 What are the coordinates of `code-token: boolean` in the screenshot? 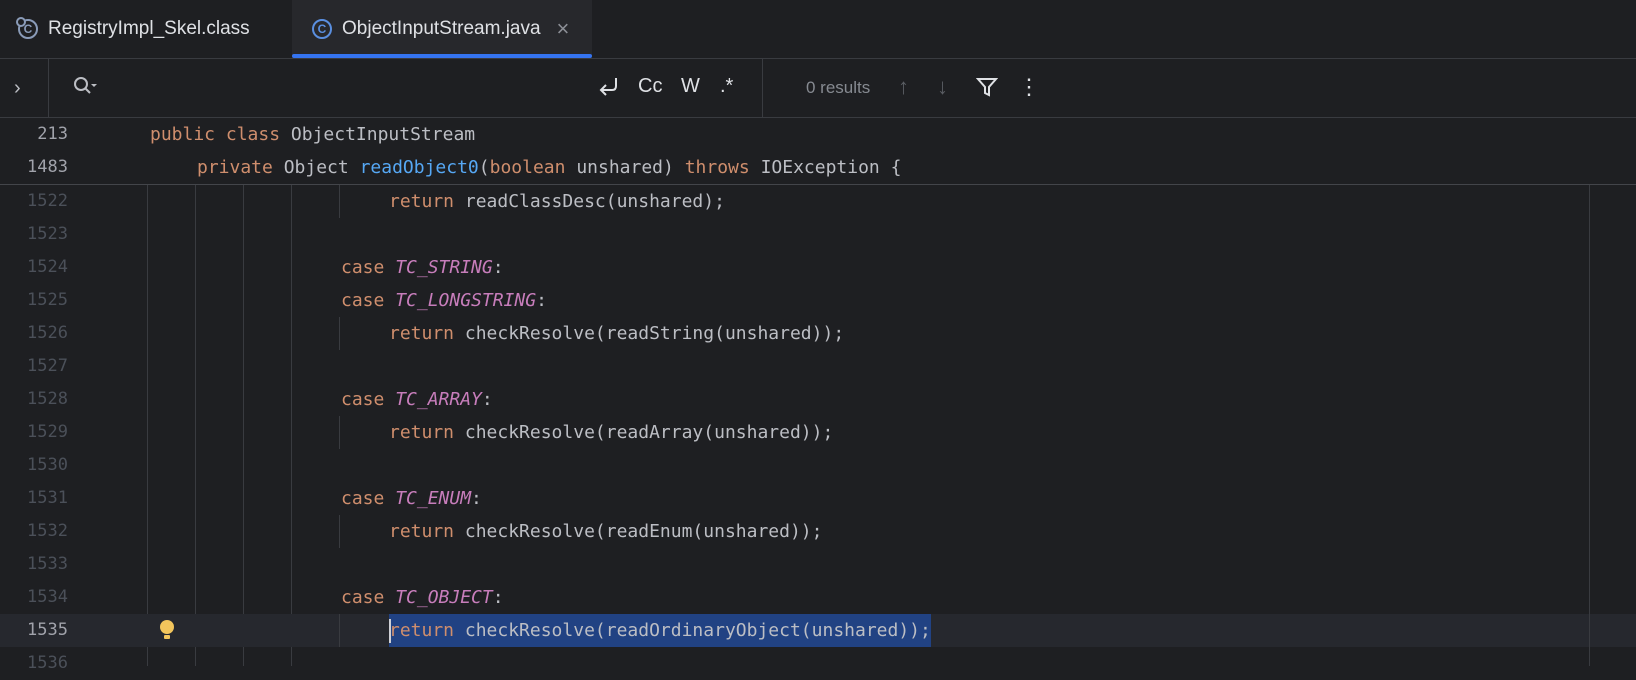 It's located at (533, 167).